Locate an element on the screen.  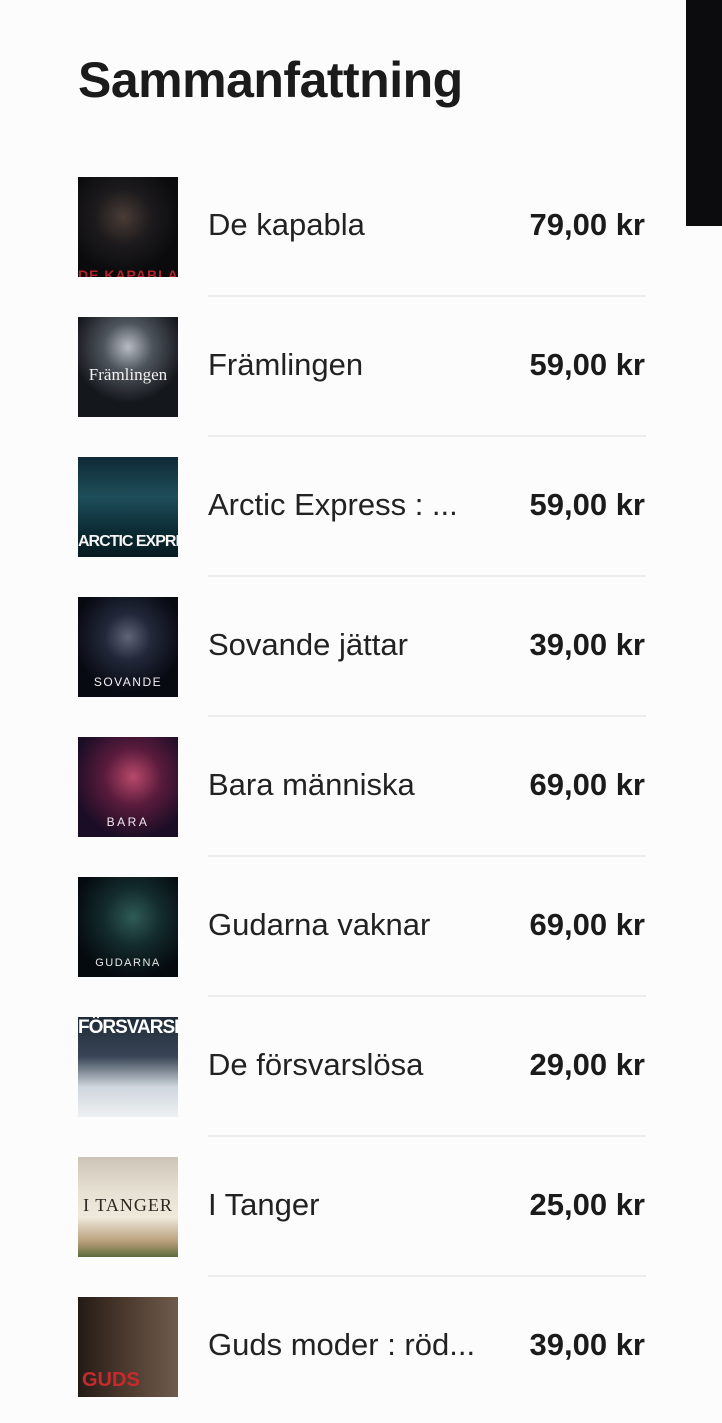
cover-title: BARA is located at coordinates (128, 822).